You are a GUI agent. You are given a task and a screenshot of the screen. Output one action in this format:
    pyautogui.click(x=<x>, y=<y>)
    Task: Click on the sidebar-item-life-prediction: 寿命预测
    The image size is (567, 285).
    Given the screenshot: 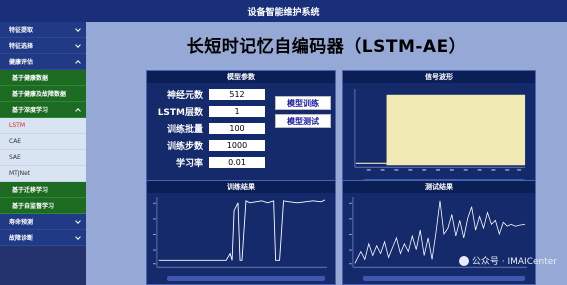 What is the action you would take?
    pyautogui.click(x=43, y=222)
    